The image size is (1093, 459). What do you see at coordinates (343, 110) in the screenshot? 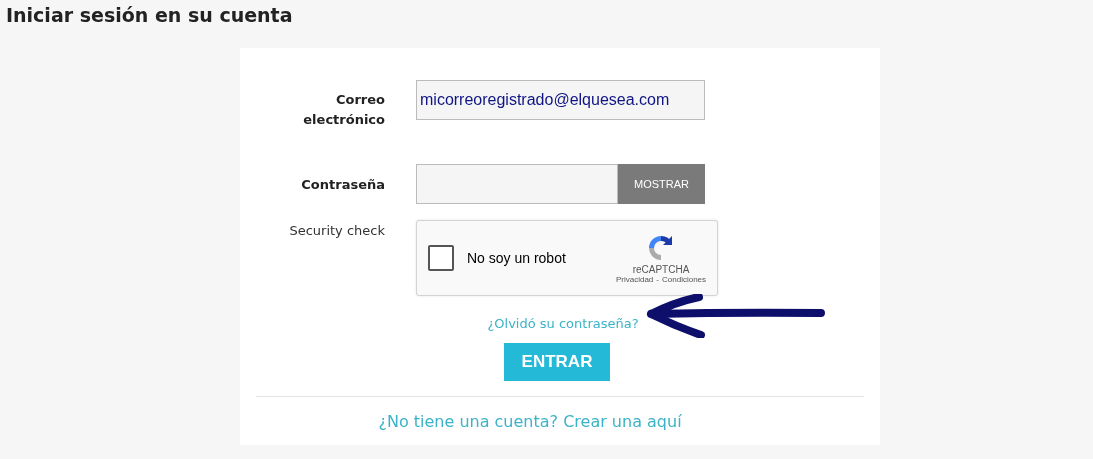
I see `field-label: Correo electrónico` at bounding box center [343, 110].